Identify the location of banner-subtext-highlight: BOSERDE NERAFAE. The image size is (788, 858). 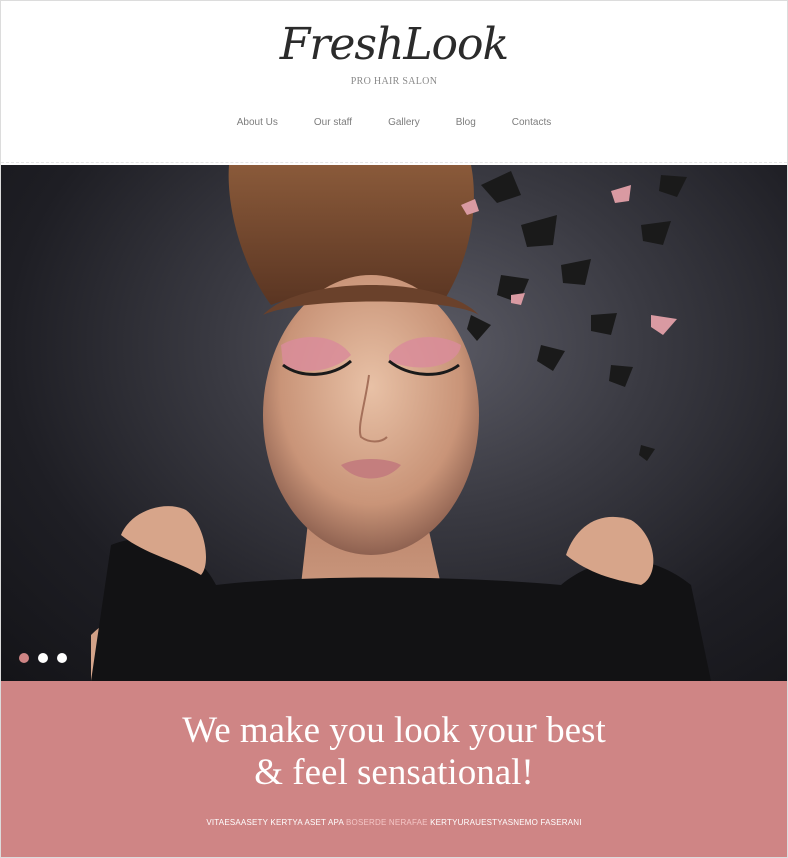
(386, 822).